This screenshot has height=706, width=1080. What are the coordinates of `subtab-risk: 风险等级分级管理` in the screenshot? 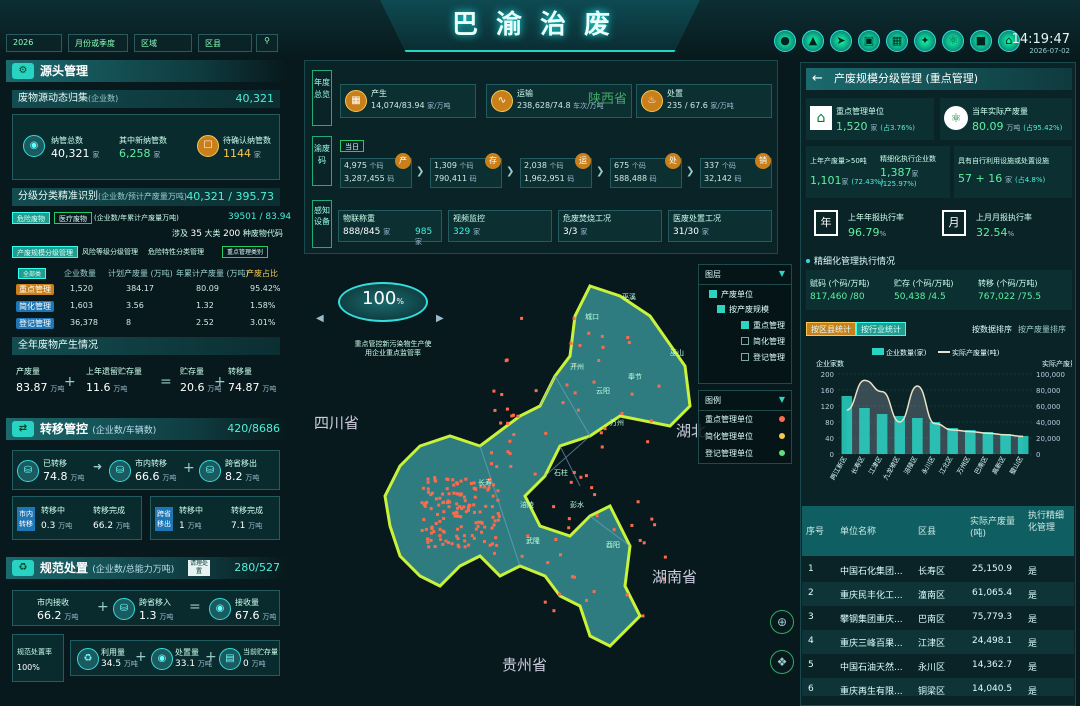 It's located at (110, 252).